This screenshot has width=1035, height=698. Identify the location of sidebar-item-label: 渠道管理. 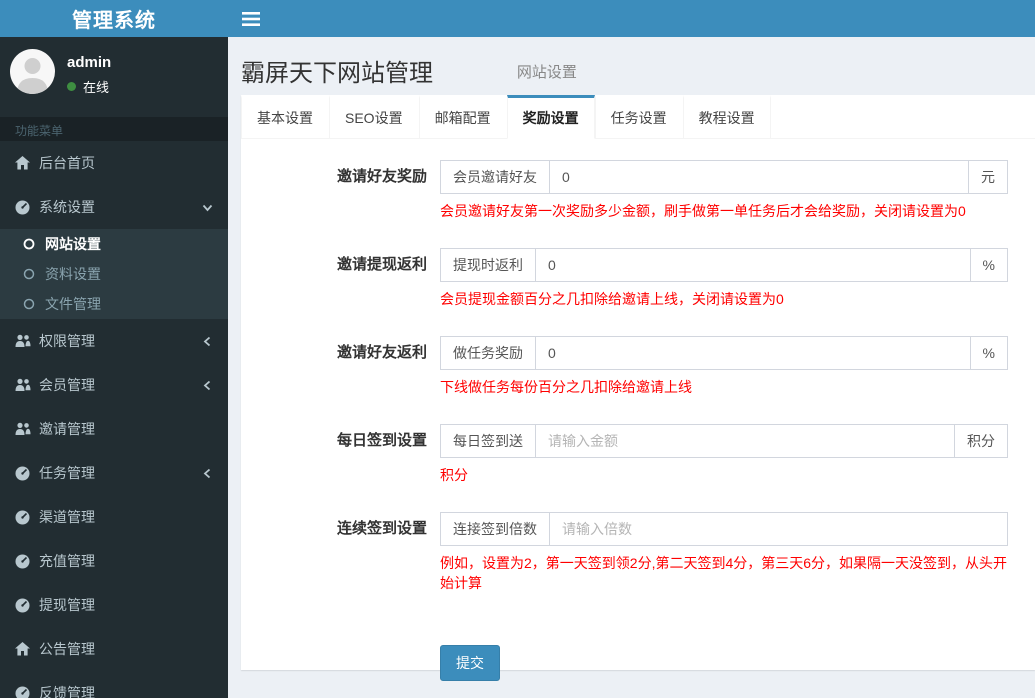
(67, 517).